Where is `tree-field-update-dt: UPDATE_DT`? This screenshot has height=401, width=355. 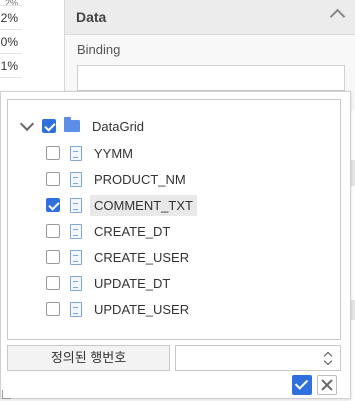
tree-field-update-dt: UPDATE_DT is located at coordinates (110, 283).